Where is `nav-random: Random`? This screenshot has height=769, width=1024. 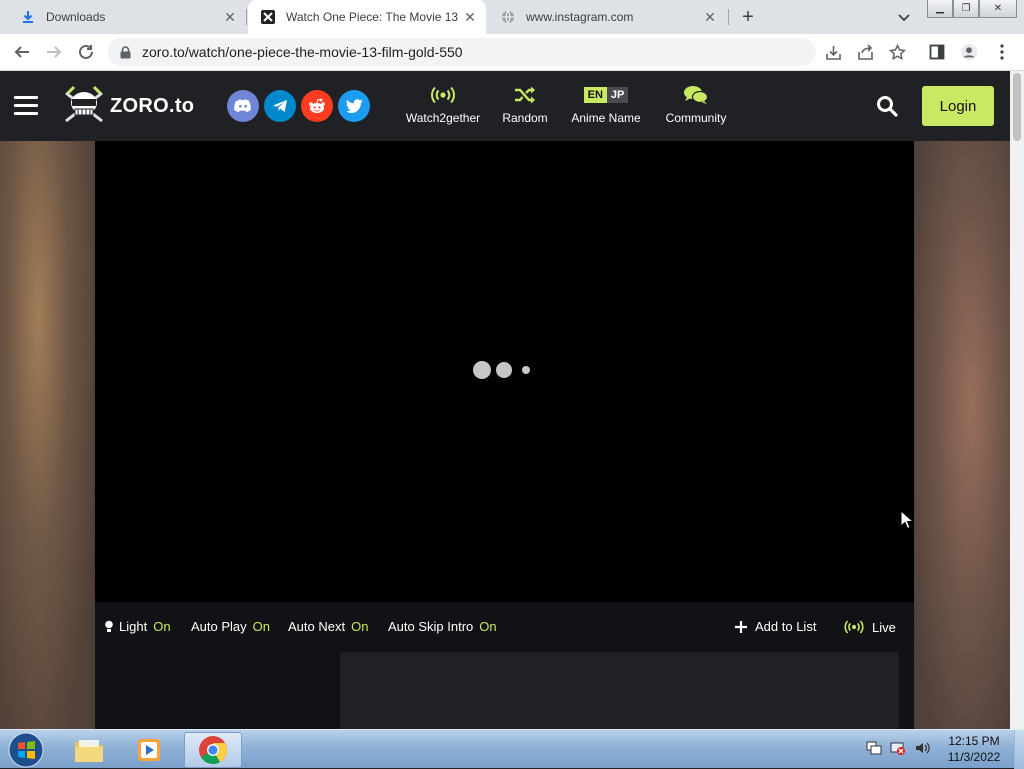
nav-random: Random is located at coordinates (525, 106).